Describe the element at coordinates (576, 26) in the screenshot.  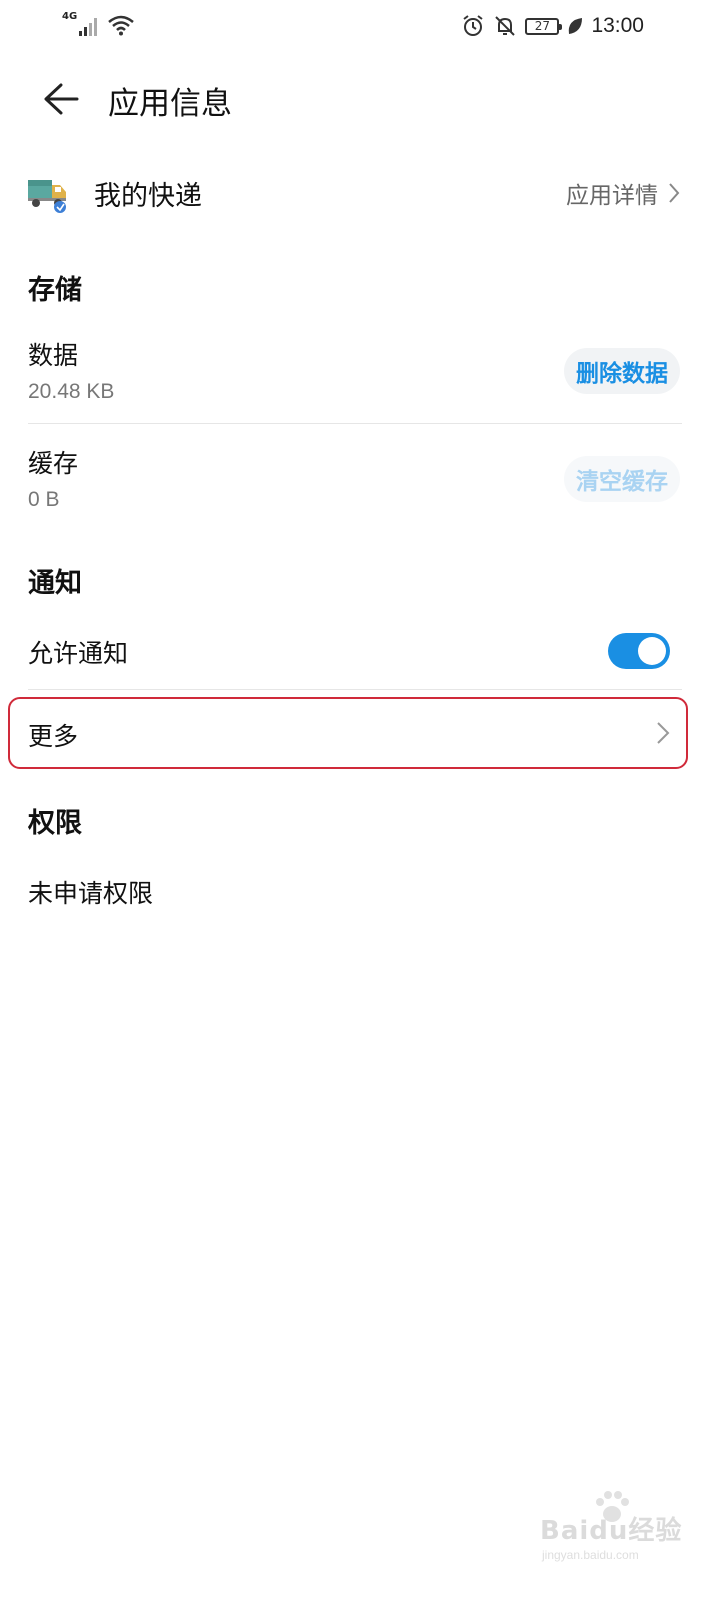
I see `leaf-icon` at that location.